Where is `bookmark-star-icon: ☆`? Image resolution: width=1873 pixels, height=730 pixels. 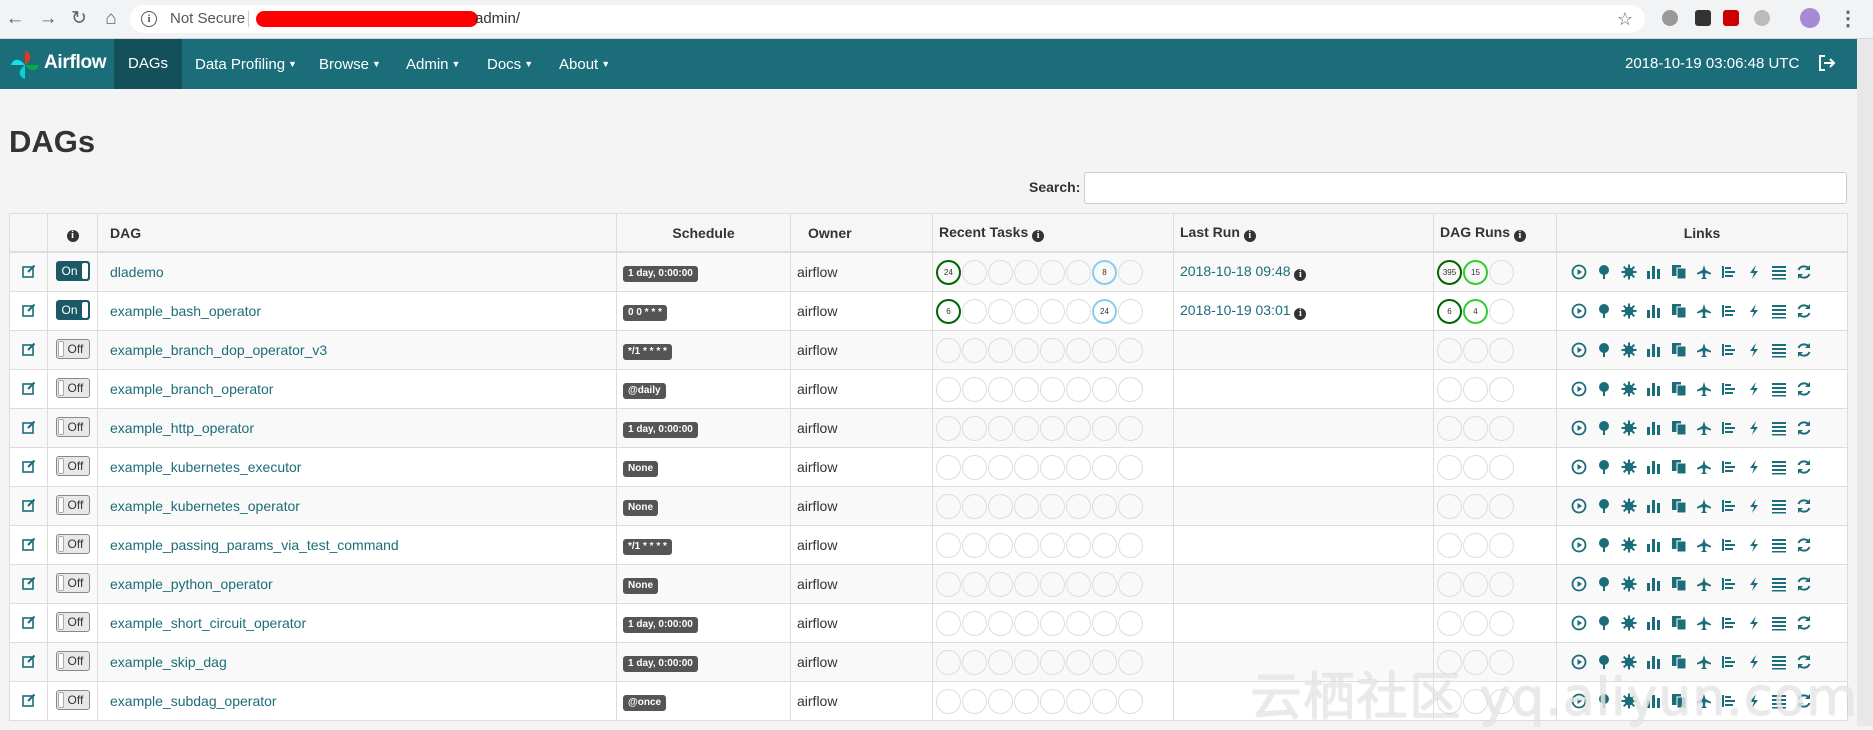
bookmark-star-icon: ☆ is located at coordinates (1625, 19).